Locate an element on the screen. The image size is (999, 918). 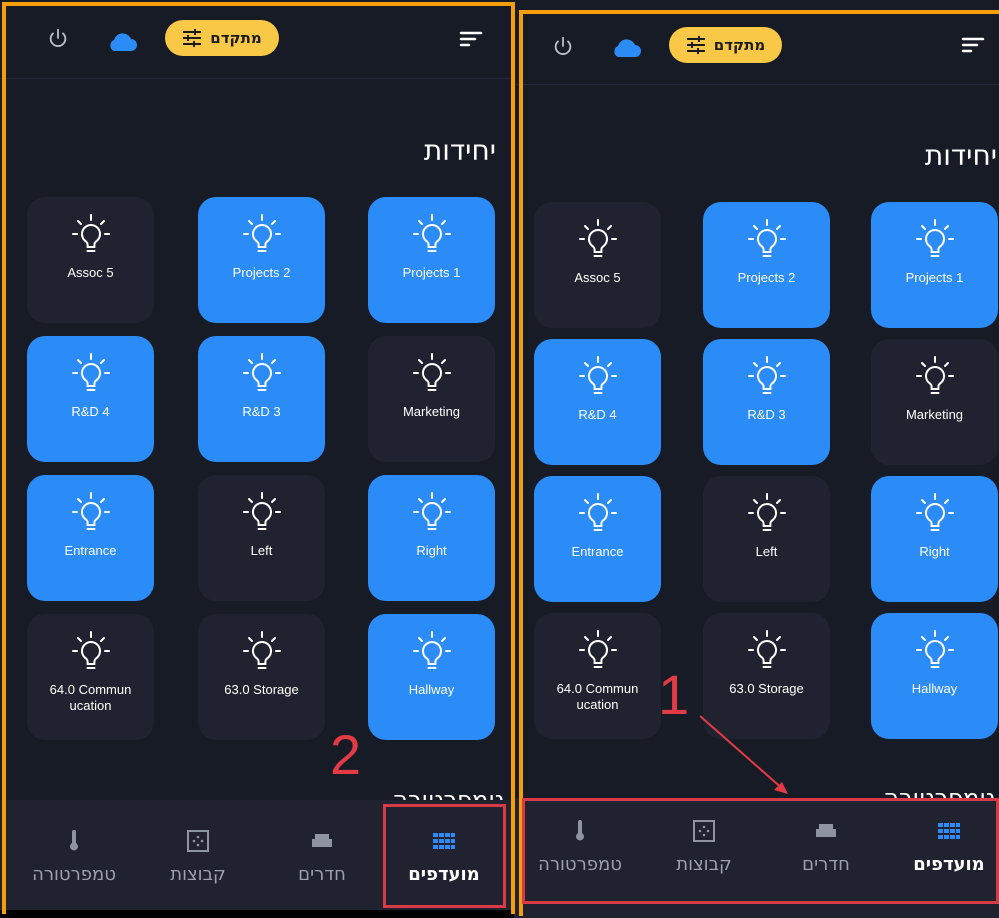
annotation-number-2: 2 is located at coordinates (346, 754).